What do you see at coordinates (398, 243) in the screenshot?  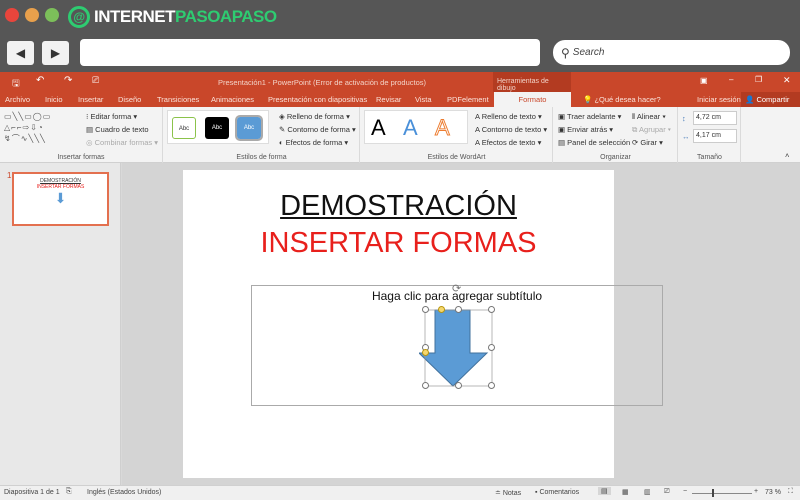 I see `slide-subtitle: INSERTAR FORMAS` at bounding box center [398, 243].